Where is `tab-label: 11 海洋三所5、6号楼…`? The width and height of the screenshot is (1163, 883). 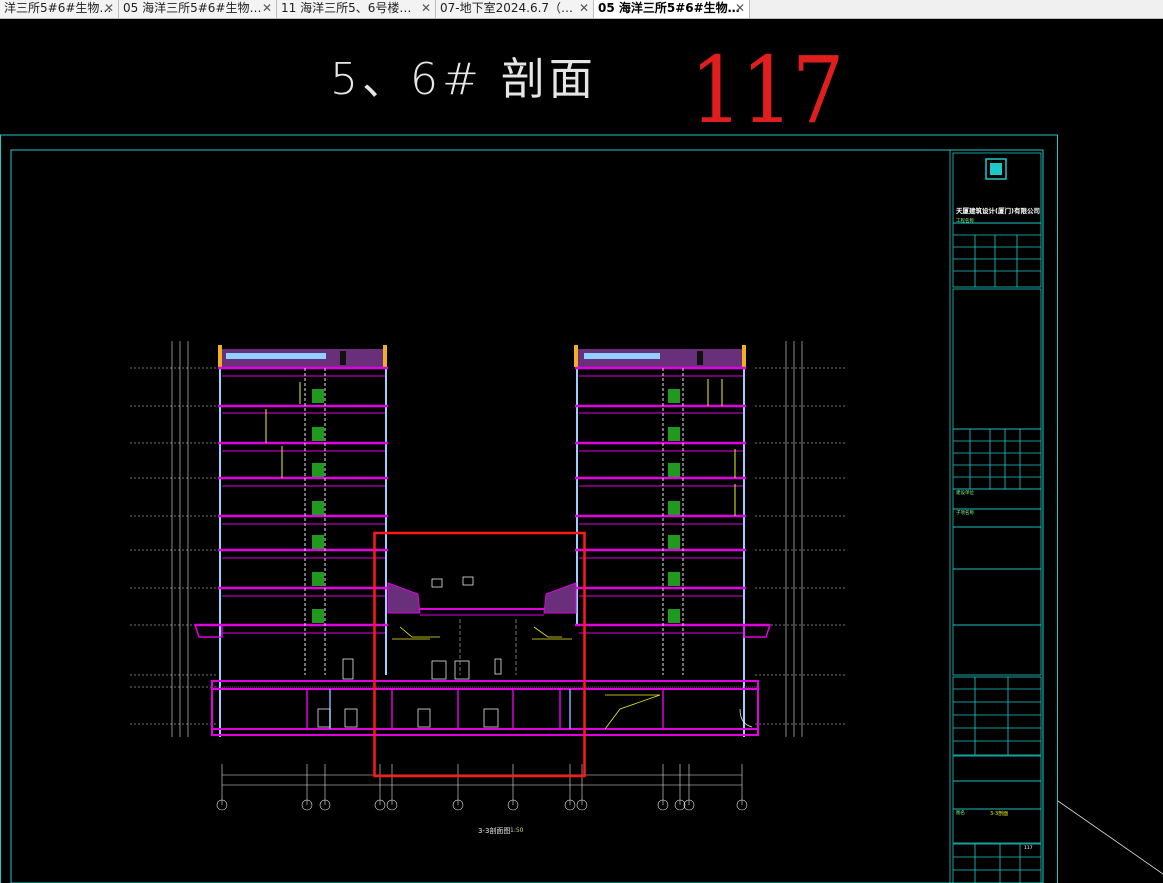 tab-label: 11 海洋三所5、6号楼… is located at coordinates (346, 8).